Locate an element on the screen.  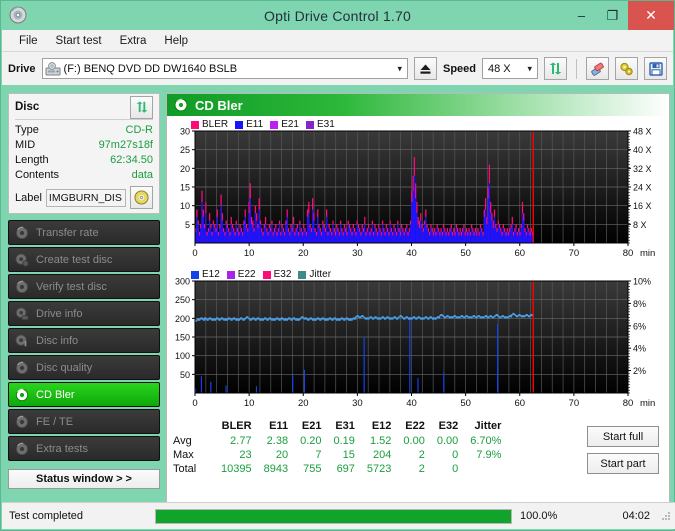
legend-label: E32 is located at coordinates (282, 274).